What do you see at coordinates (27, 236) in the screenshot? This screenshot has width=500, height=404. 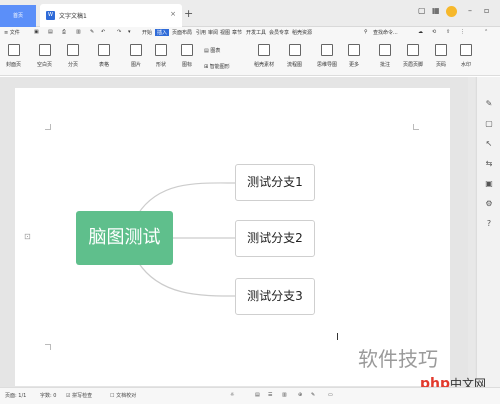 I see `mindmap-handle-icon: ⊡` at bounding box center [27, 236].